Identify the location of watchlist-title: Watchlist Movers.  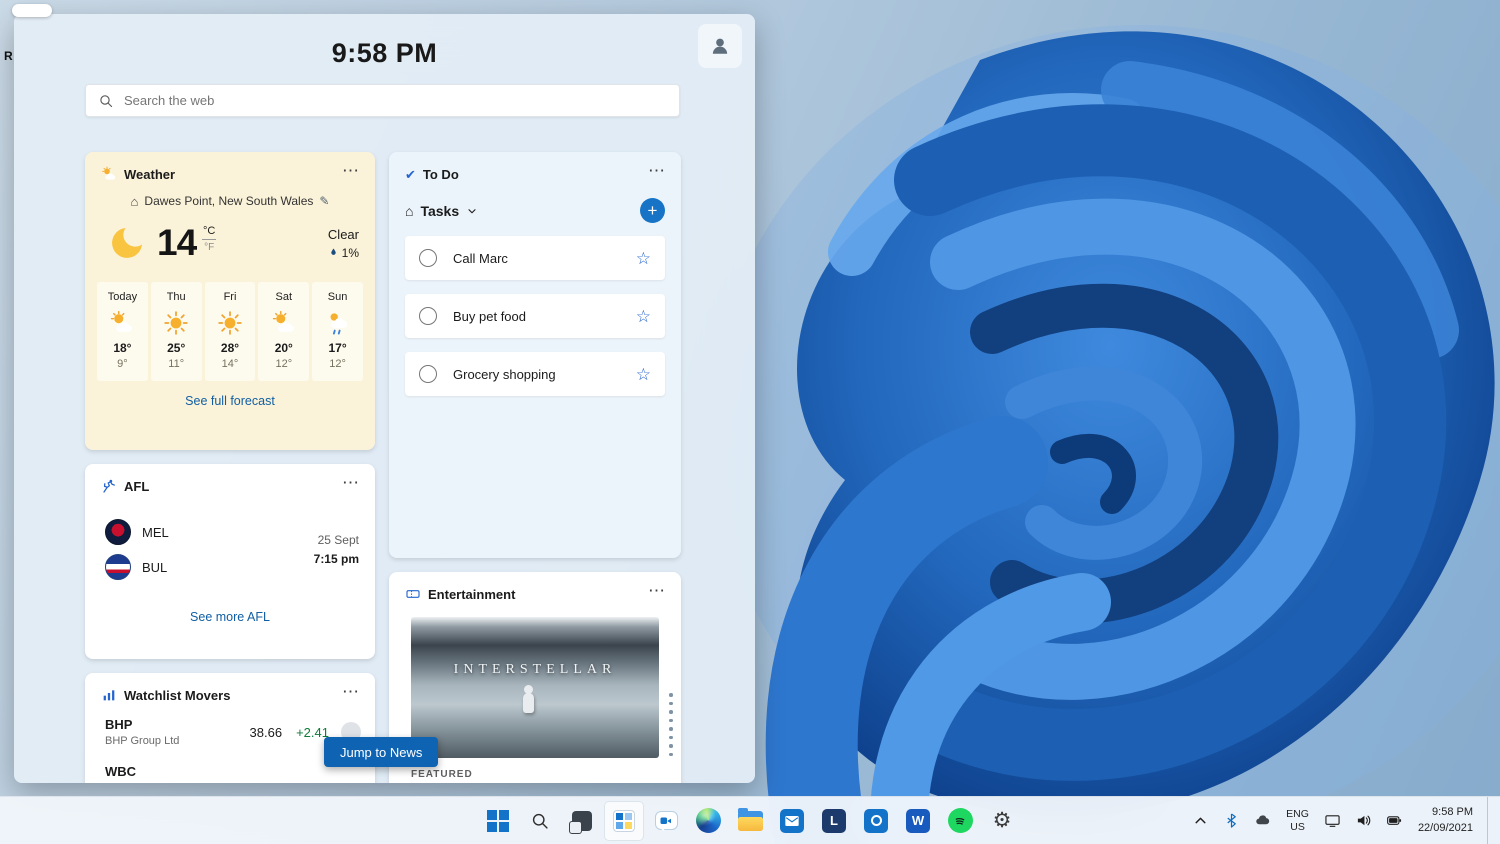
(177, 695).